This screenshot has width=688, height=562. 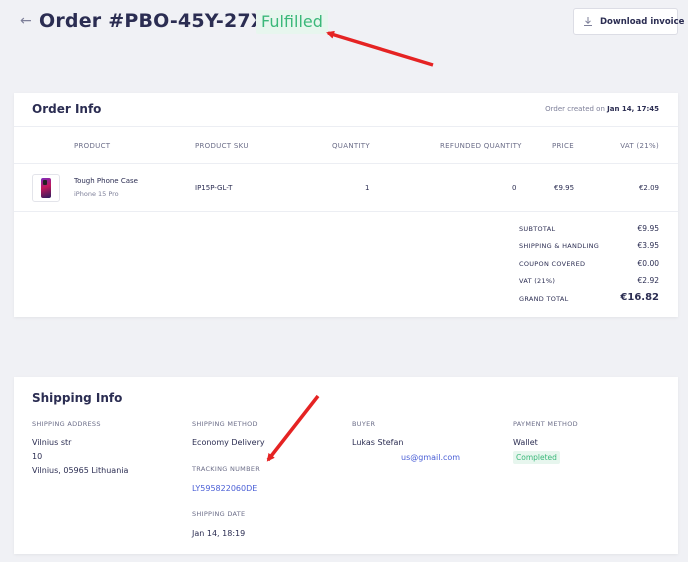 What do you see at coordinates (525, 442) in the screenshot?
I see `payment-method-value: Wallet` at bounding box center [525, 442].